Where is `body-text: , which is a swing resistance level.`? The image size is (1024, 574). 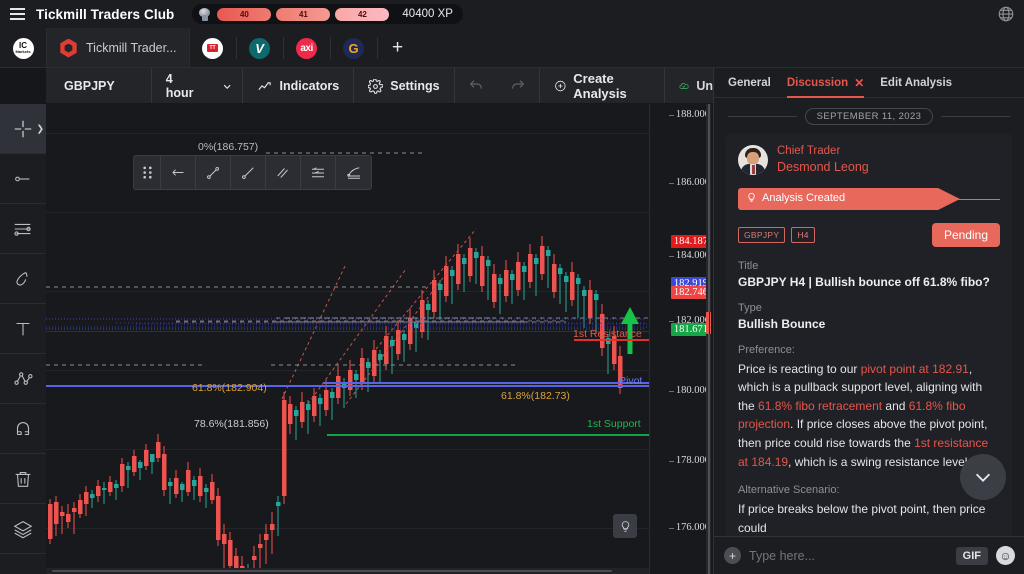 body-text: , which is a swing resistance level. is located at coordinates (879, 461).